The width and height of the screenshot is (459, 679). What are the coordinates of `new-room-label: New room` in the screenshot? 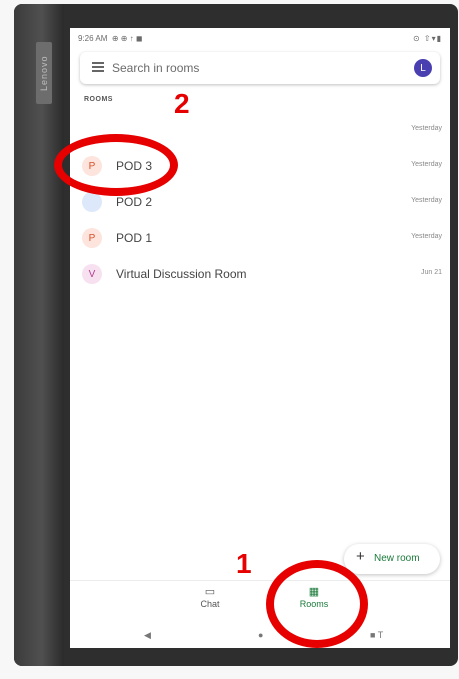 It's located at (397, 558).